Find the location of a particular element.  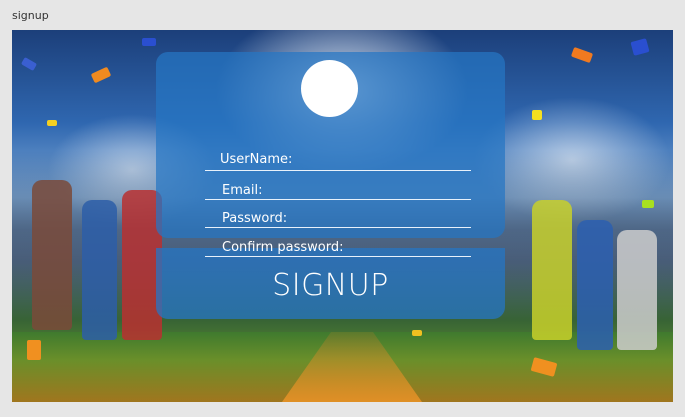

password-field is located at coordinates (338, 227).